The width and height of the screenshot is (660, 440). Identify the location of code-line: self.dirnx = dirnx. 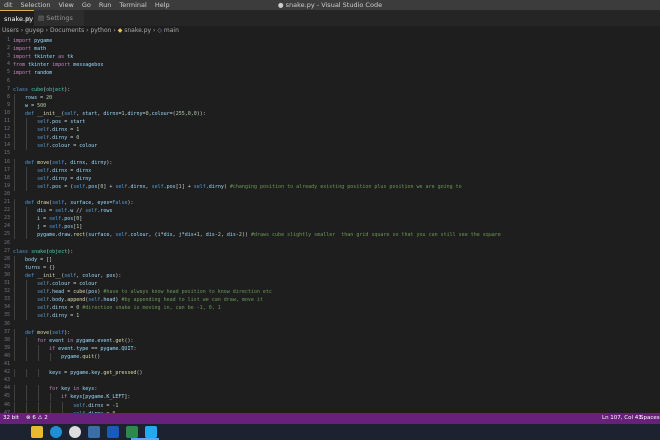
(52, 171).